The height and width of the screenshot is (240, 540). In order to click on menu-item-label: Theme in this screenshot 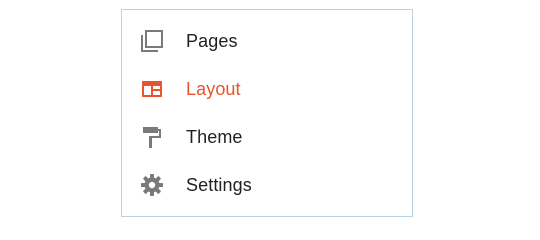, I will do `click(214, 136)`.